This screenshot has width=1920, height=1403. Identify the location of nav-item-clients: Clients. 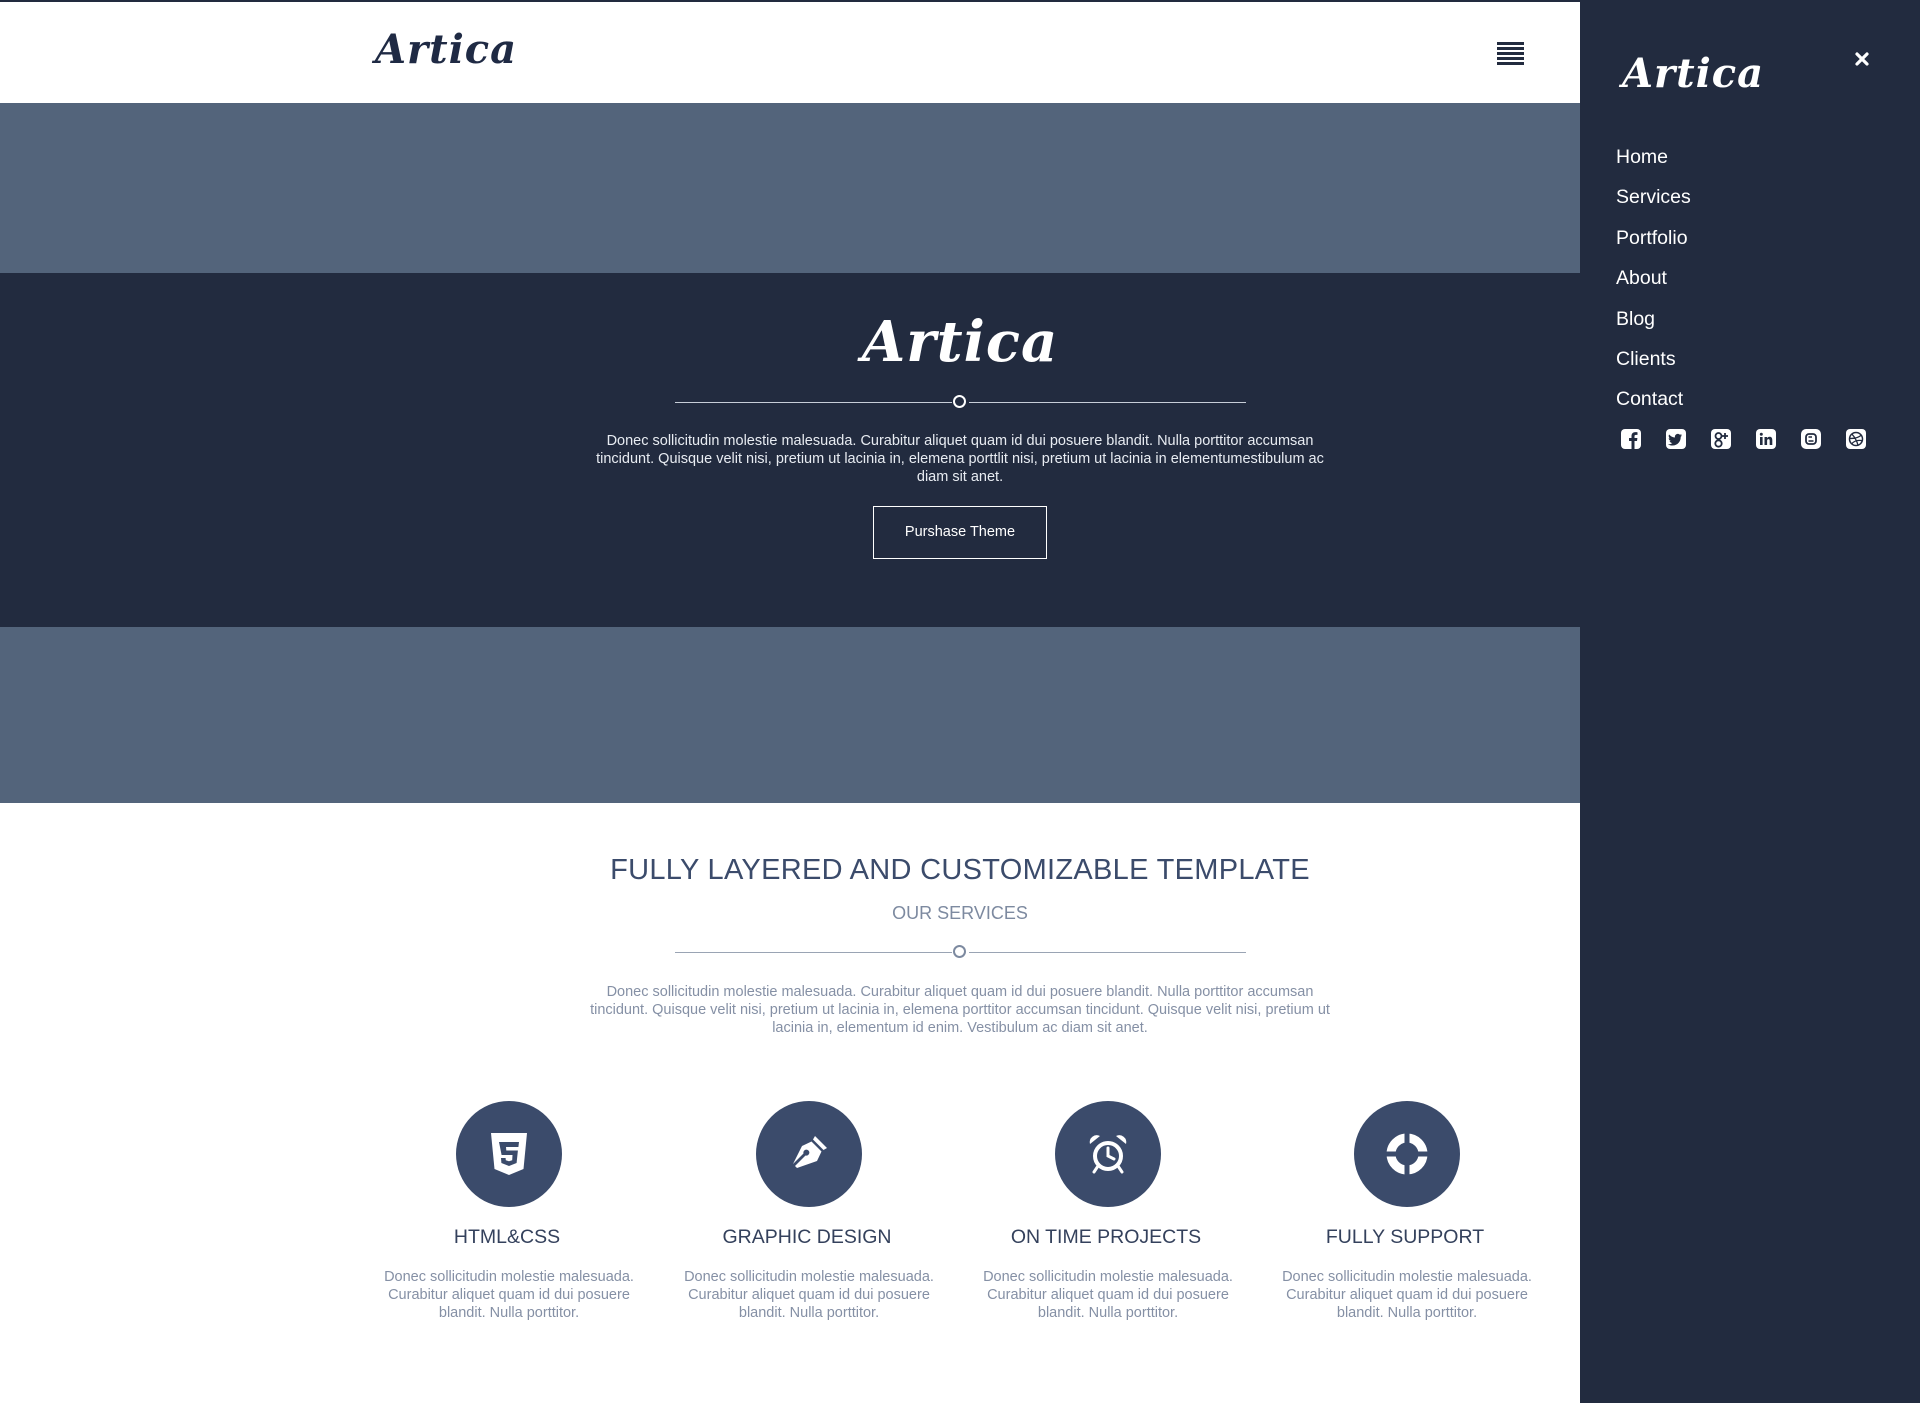
(1653, 367).